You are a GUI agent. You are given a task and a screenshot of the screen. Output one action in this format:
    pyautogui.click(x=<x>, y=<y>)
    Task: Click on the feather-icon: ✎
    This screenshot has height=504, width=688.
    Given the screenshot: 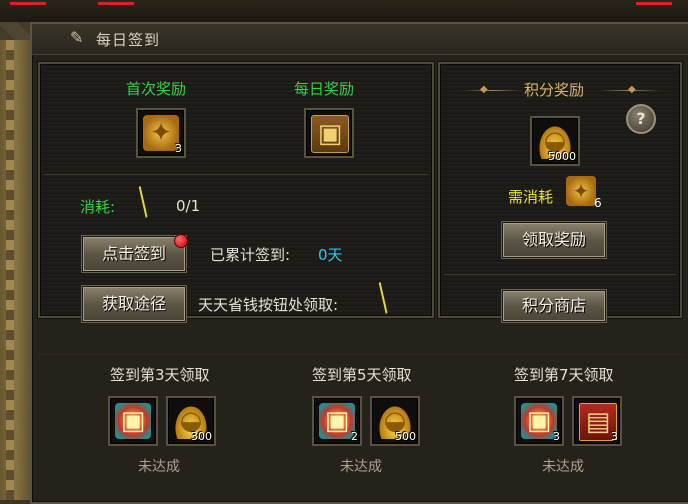 What is the action you would take?
    pyautogui.click(x=77, y=37)
    